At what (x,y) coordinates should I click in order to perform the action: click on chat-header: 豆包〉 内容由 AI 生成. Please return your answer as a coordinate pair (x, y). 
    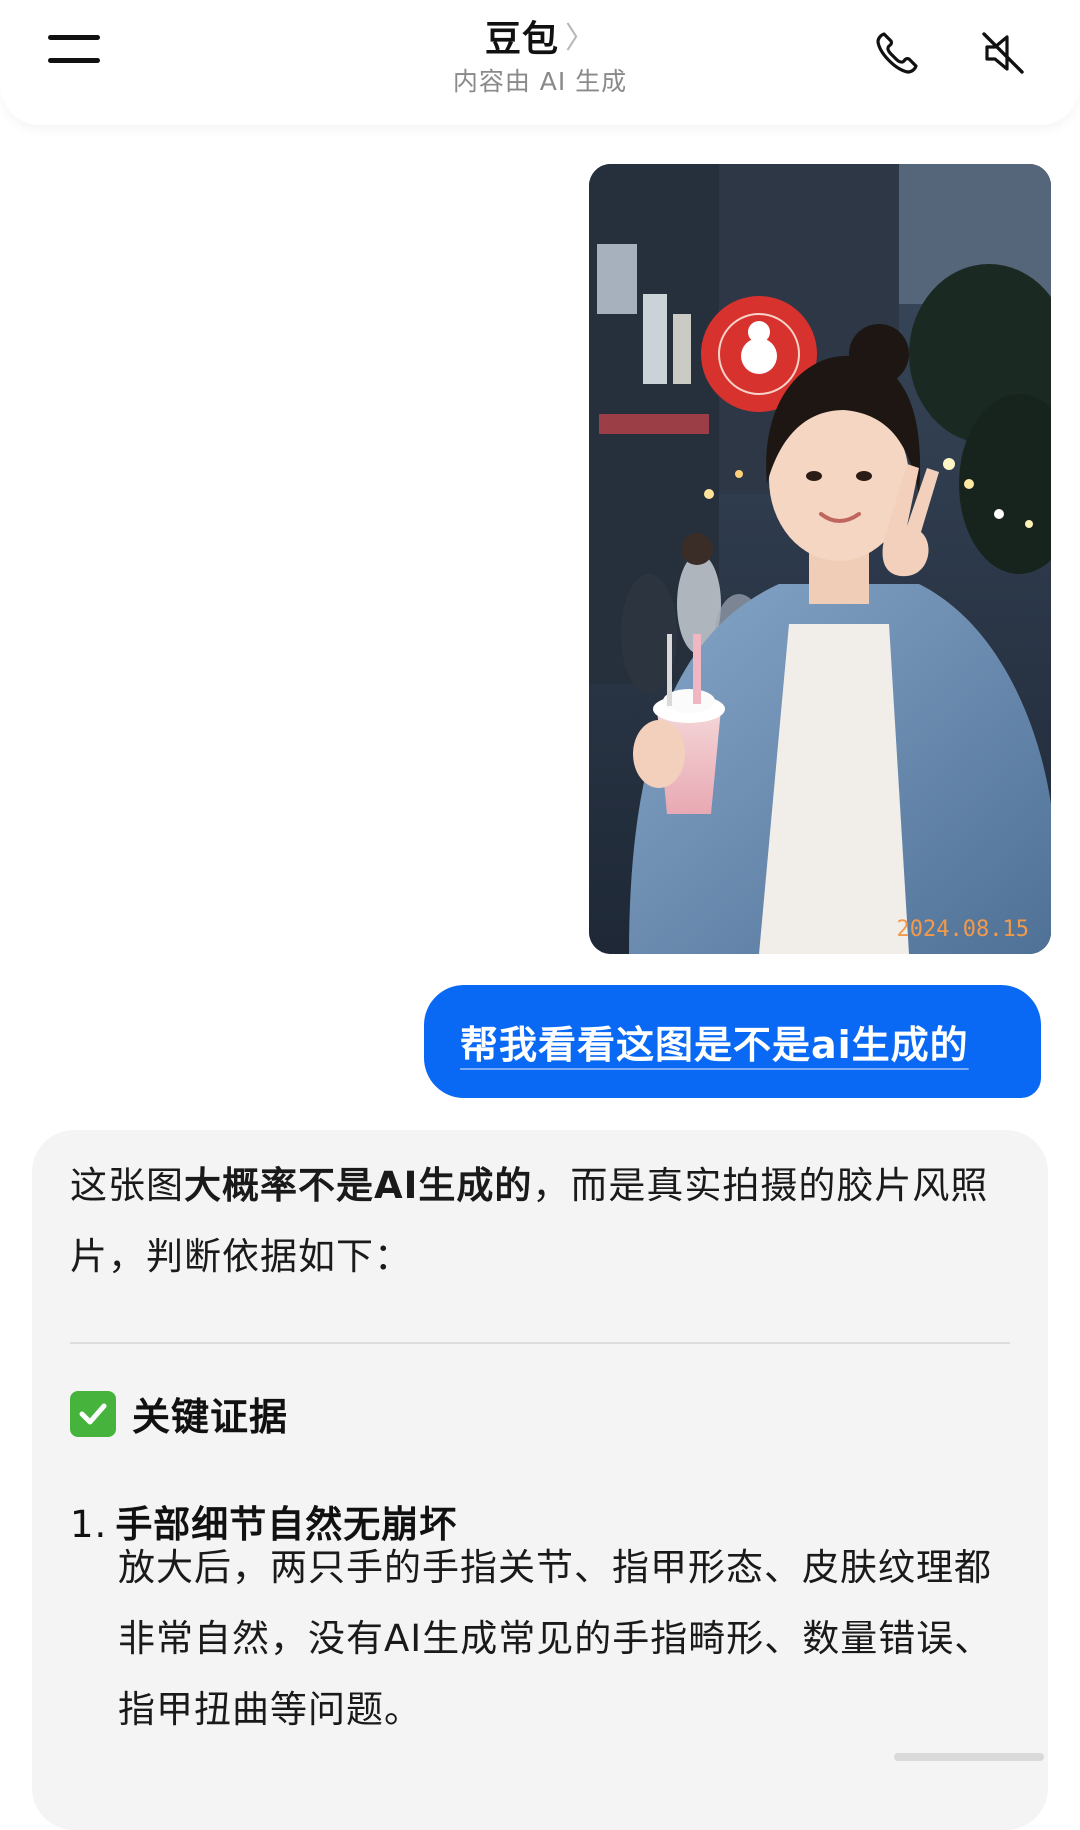
    Looking at the image, I should click on (540, 62).